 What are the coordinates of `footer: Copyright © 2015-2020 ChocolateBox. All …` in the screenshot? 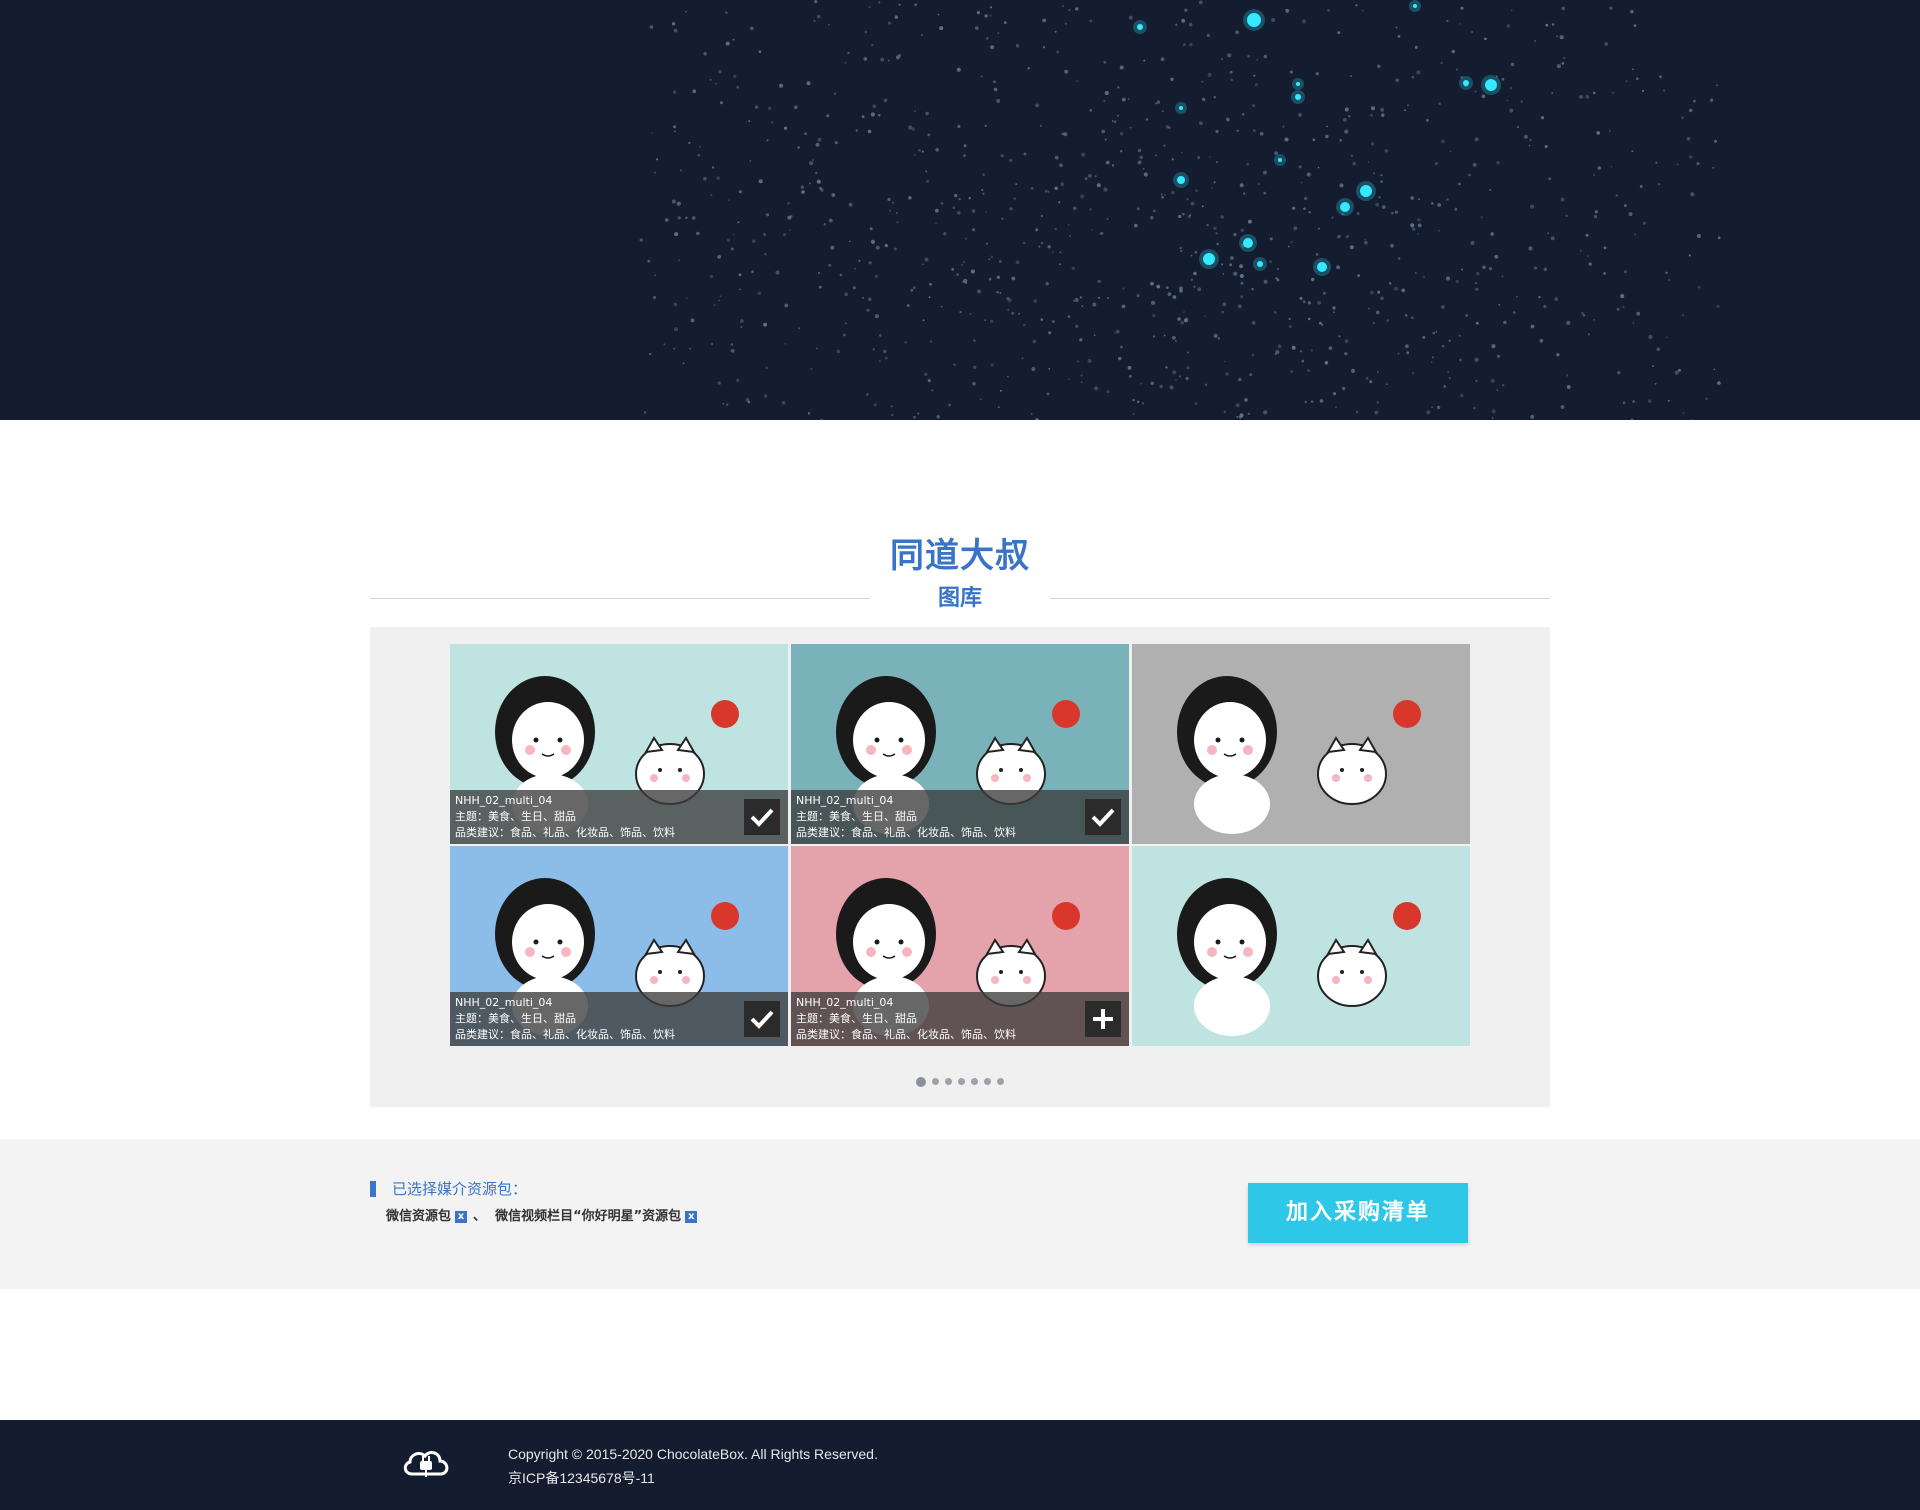 It's located at (960, 1465).